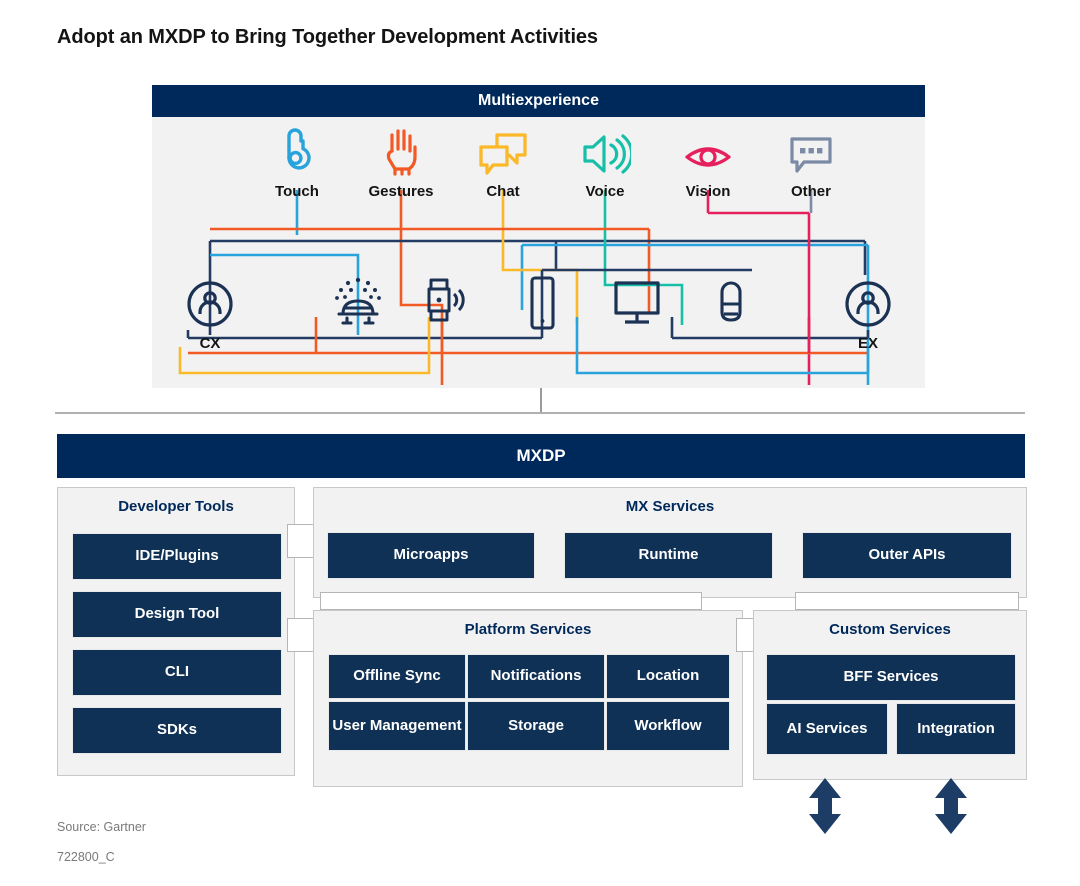  Describe the element at coordinates (528, 629) in the screenshot. I see `platform-services-title: Platform Services` at that location.